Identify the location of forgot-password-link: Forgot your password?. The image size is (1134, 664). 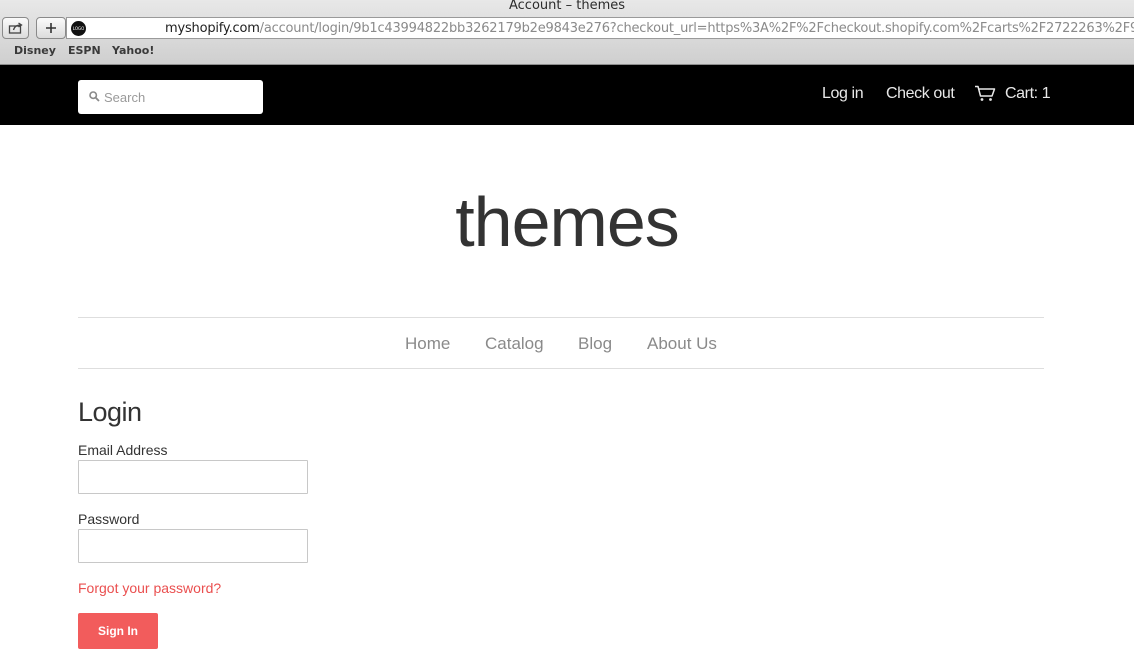
(149, 588).